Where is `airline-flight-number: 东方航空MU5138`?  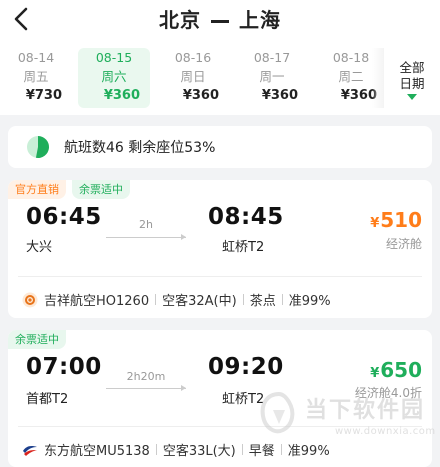
airline-flight-number: 东方航空MU5138 is located at coordinates (97, 451).